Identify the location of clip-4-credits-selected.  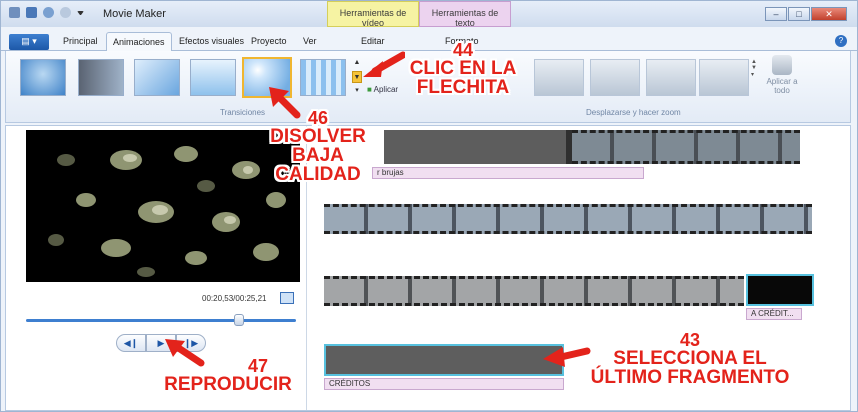
(444, 360).